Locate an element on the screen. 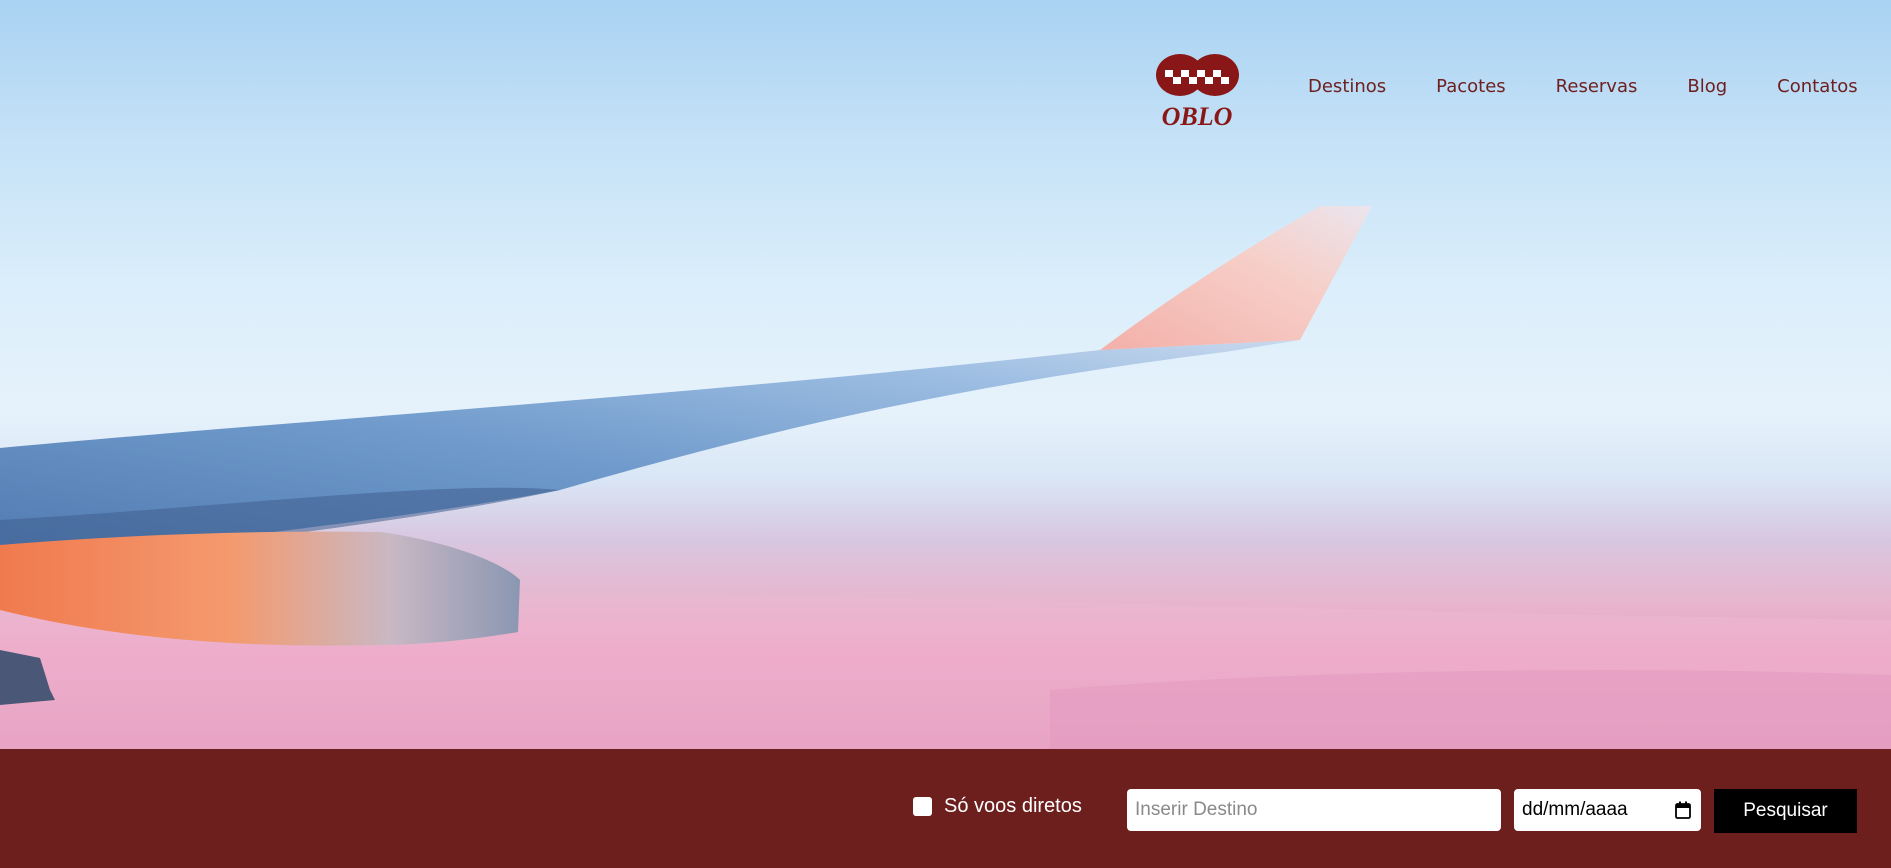 The width and height of the screenshot is (1891, 868). date-input: dd/mm/aaaa is located at coordinates (1607, 810).